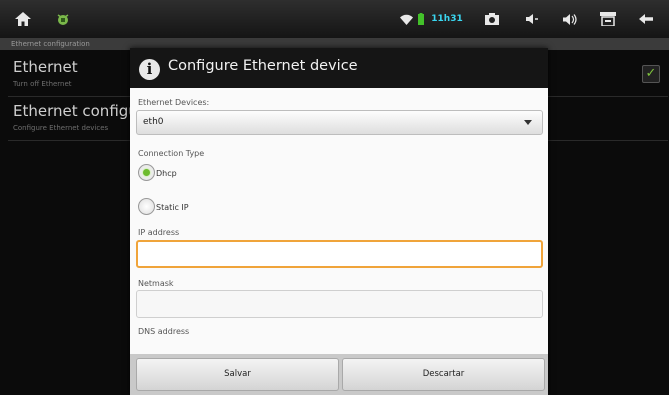  I want to click on ip-address-label: IP address, so click(159, 232).